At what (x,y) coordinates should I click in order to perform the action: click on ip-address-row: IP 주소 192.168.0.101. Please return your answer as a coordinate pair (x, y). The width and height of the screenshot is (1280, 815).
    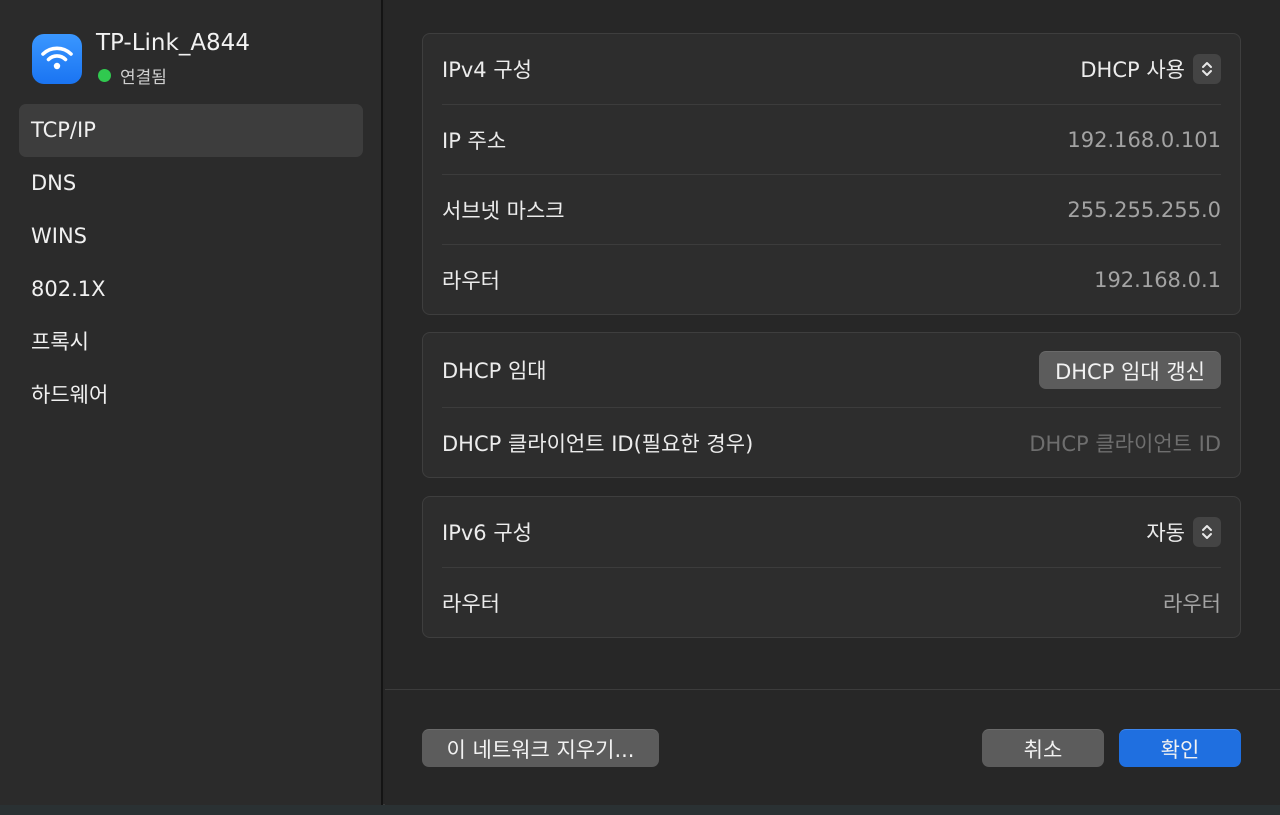
    Looking at the image, I should click on (831, 139).